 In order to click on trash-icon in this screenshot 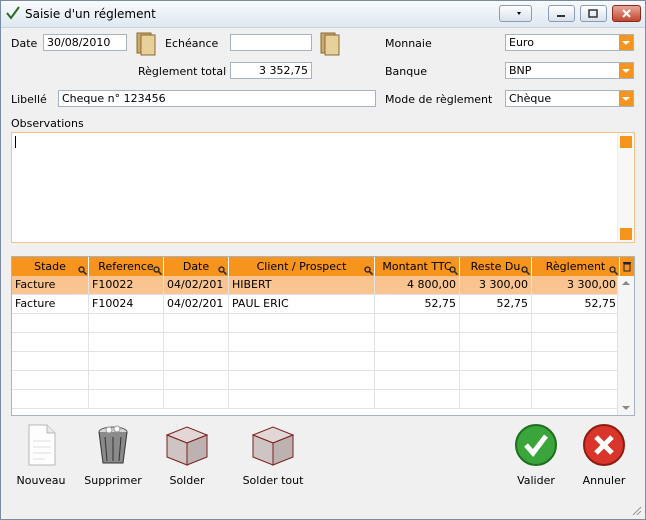, I will do `click(627, 266)`.